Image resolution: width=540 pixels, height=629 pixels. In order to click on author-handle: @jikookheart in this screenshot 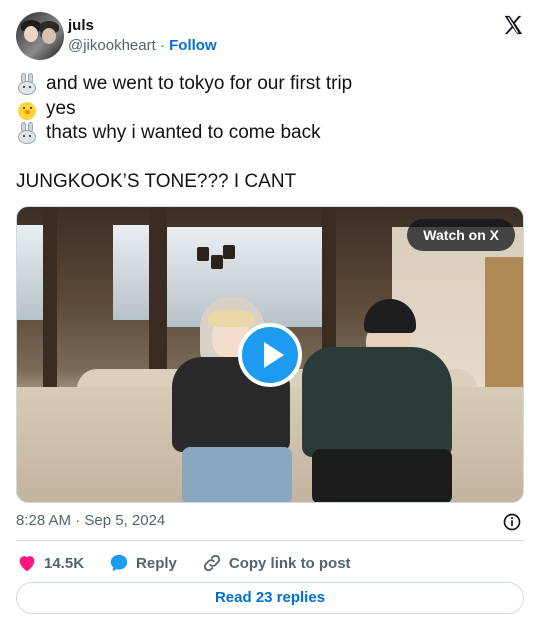, I will do `click(112, 45)`.